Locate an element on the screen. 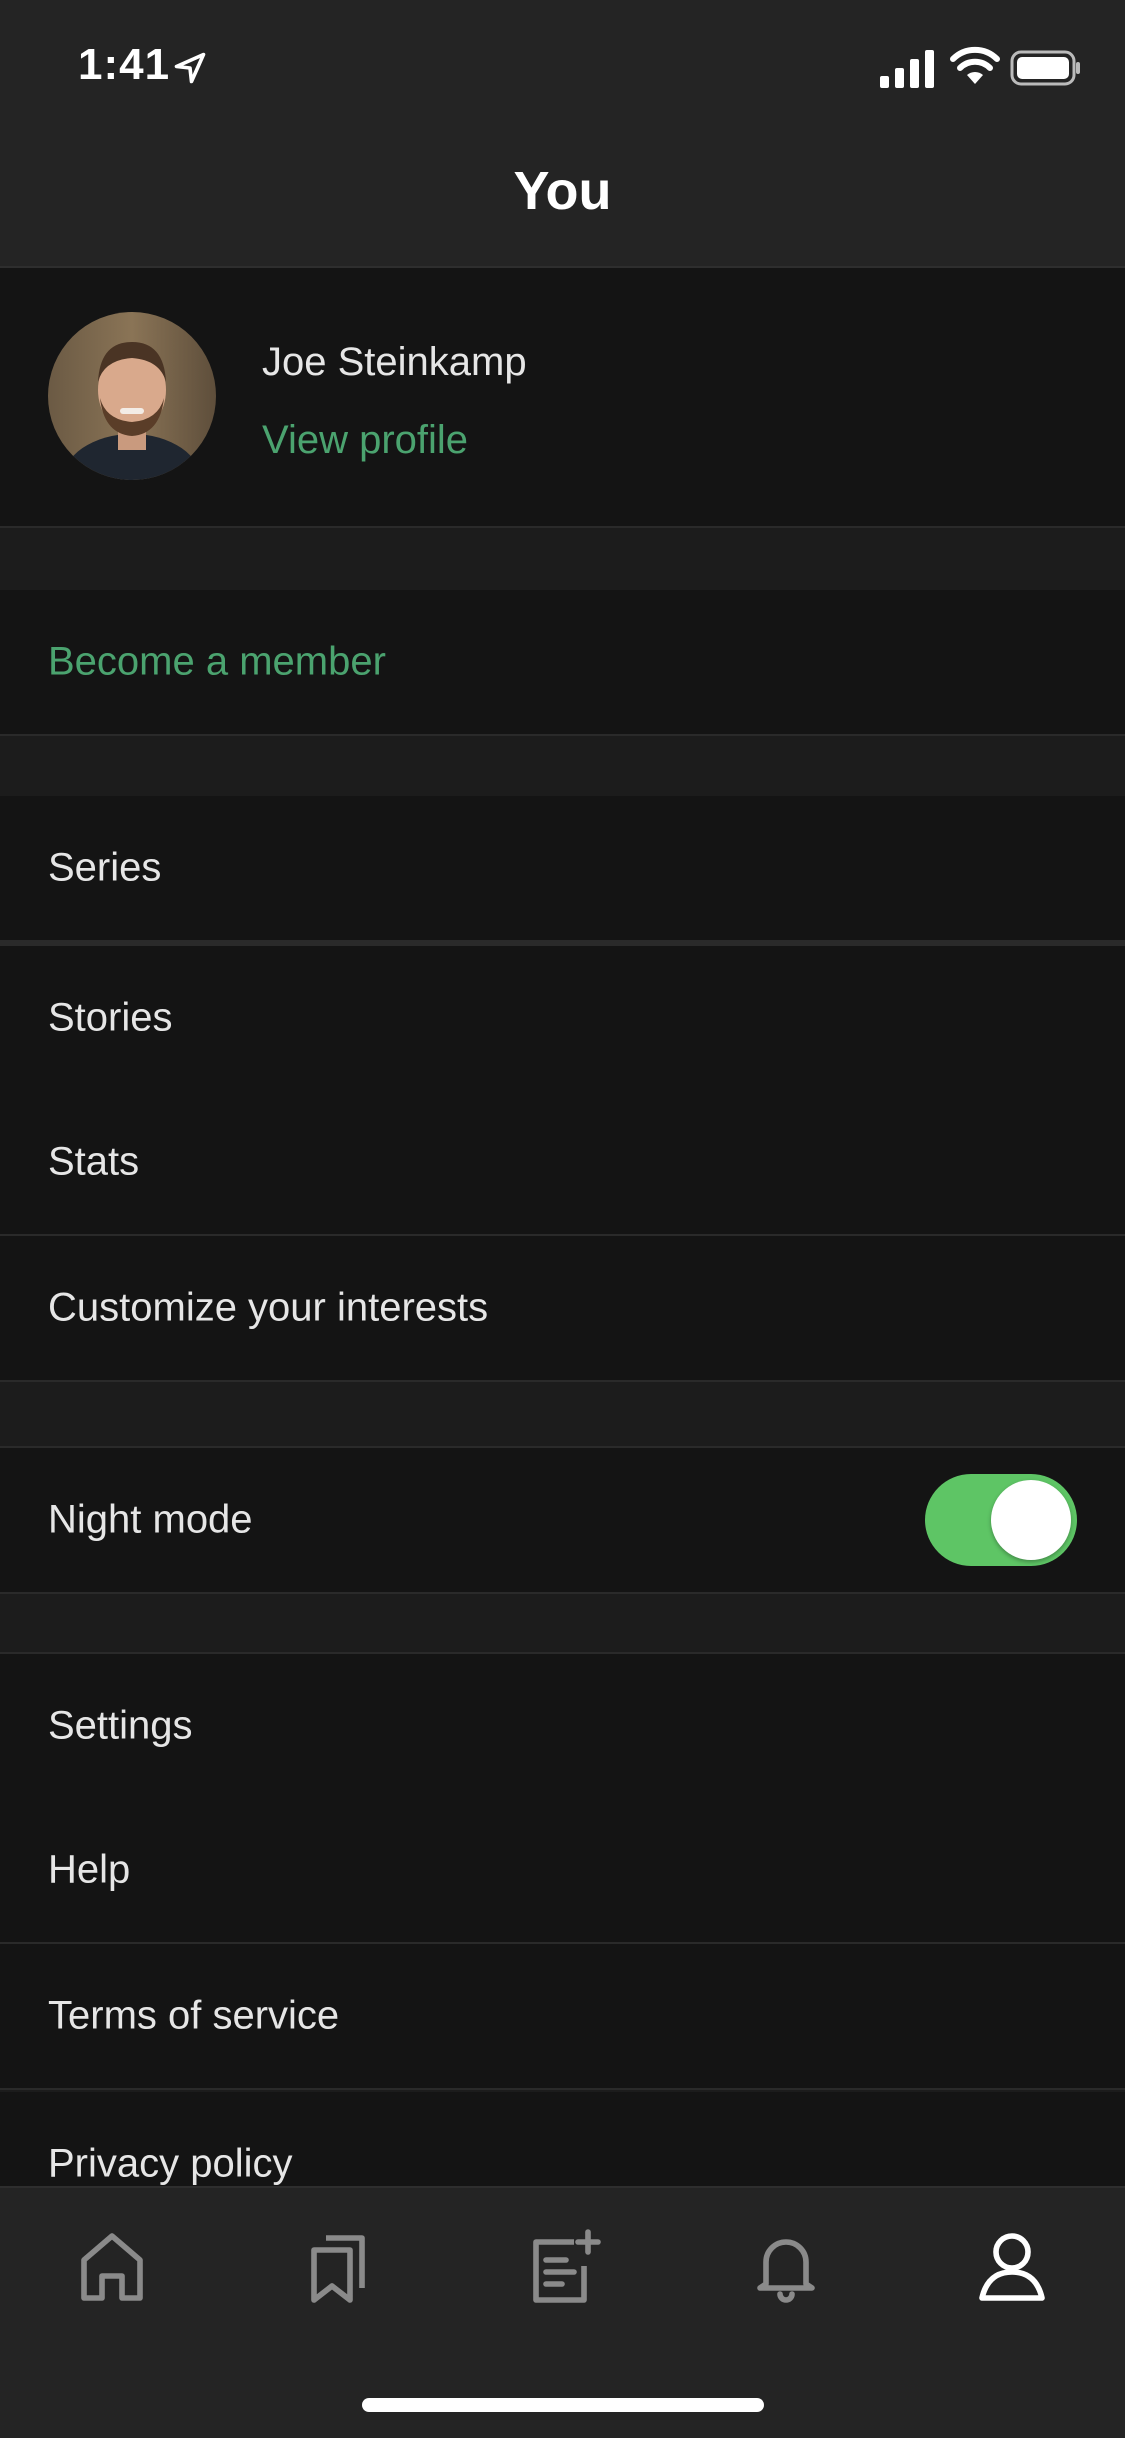 This screenshot has width=1125, height=2438. battery-icon is located at coordinates (1045, 68).